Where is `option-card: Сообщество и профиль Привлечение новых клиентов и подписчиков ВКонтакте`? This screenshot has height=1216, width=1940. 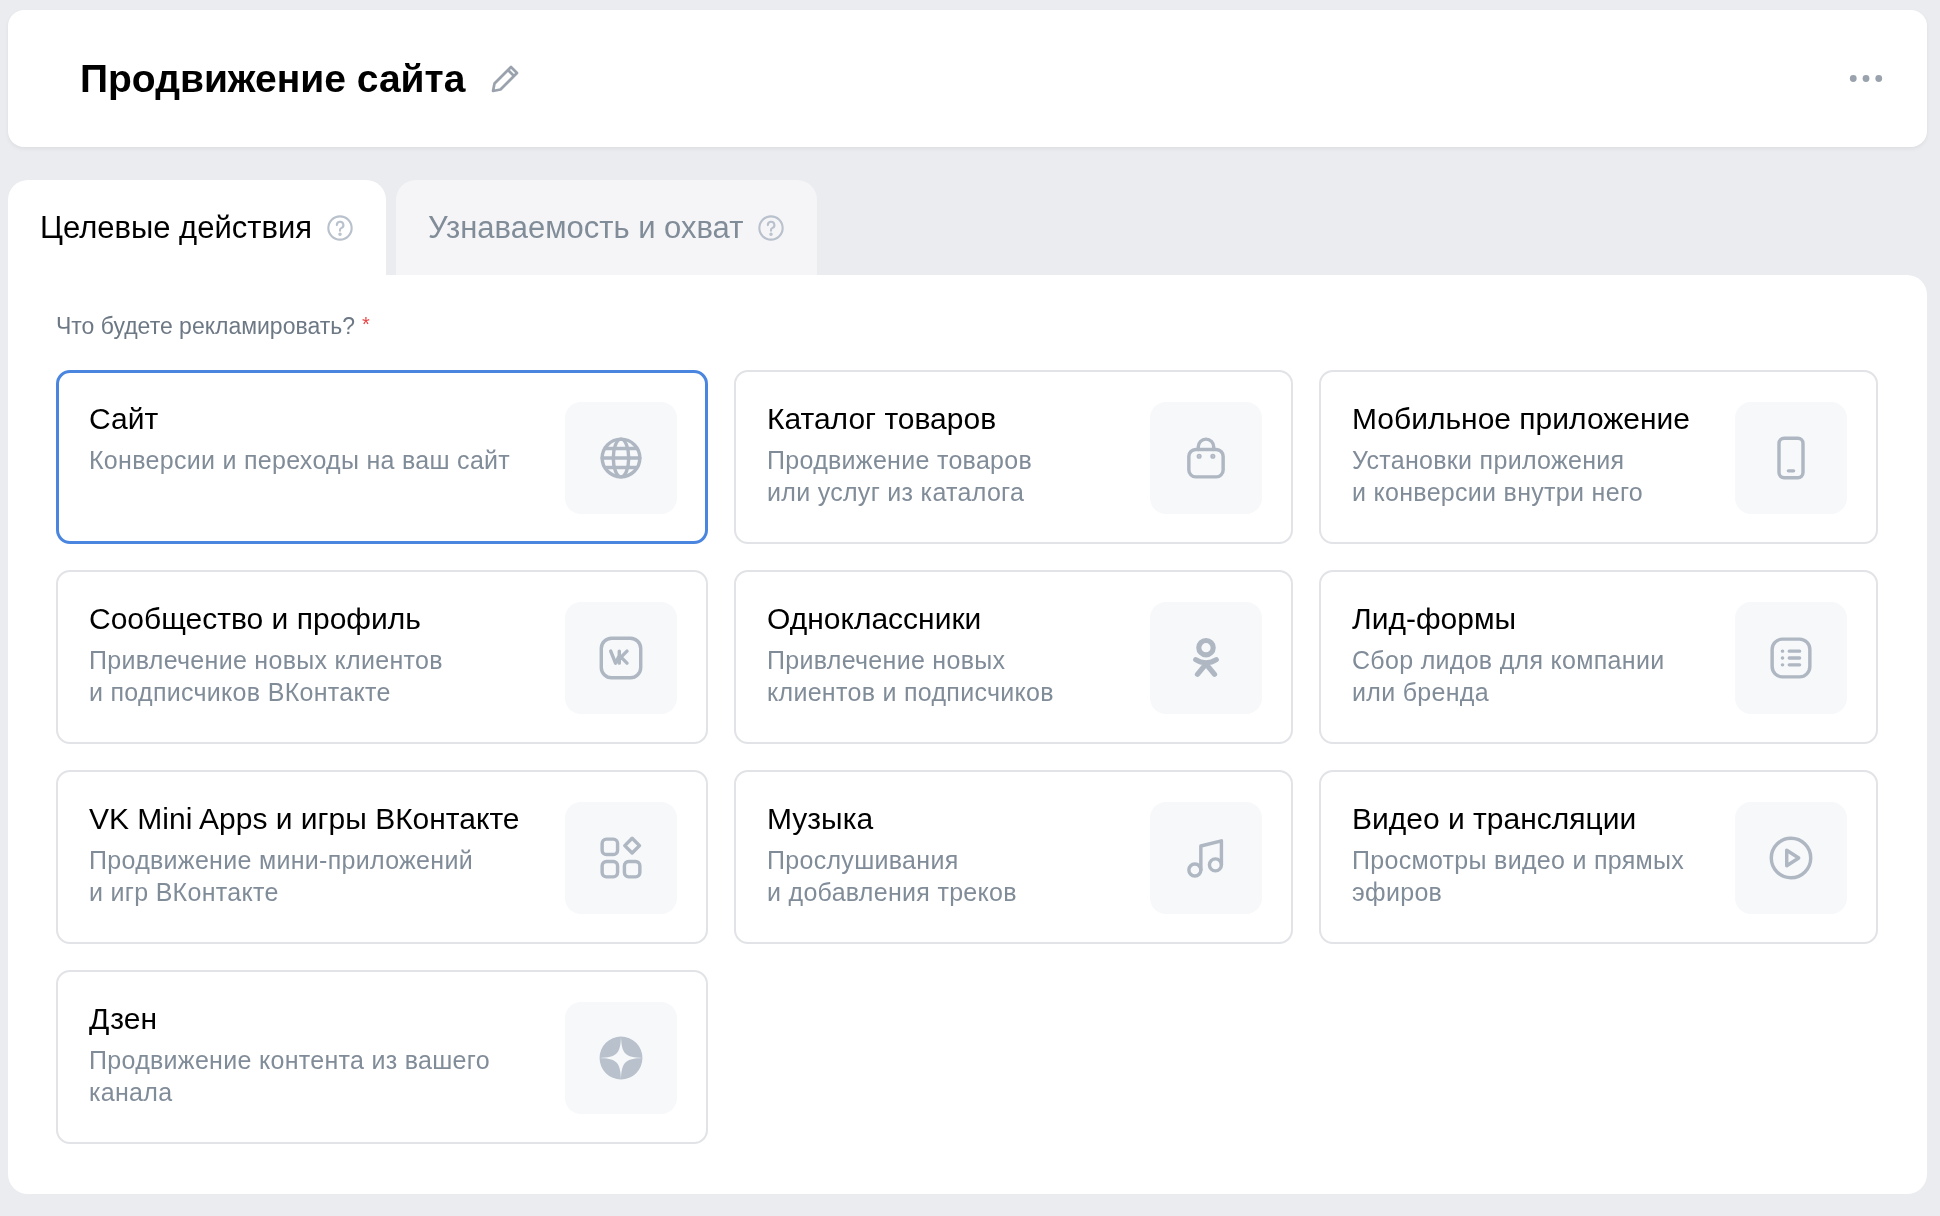 option-card: Сообщество и профиль Привлечение новых клиентов и подписчиков ВКонтакте is located at coordinates (382, 657).